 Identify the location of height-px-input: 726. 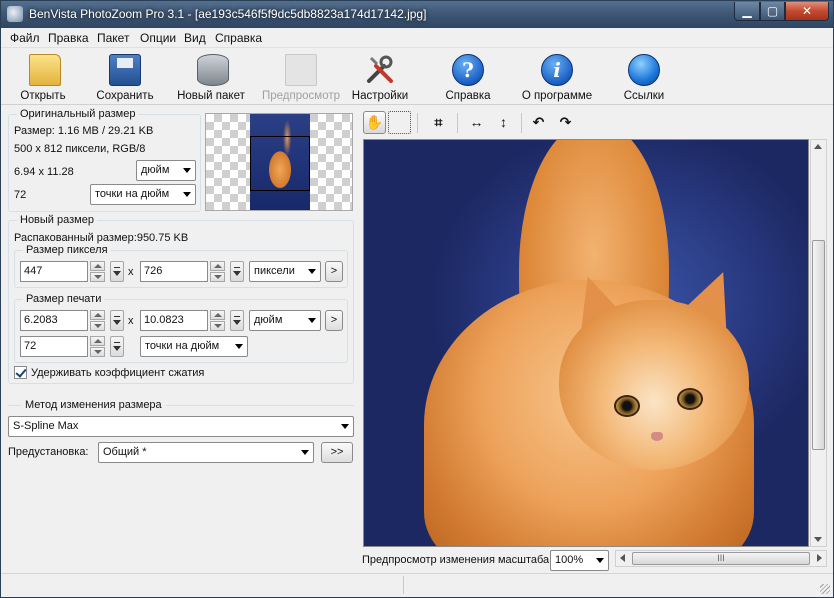
(174, 271).